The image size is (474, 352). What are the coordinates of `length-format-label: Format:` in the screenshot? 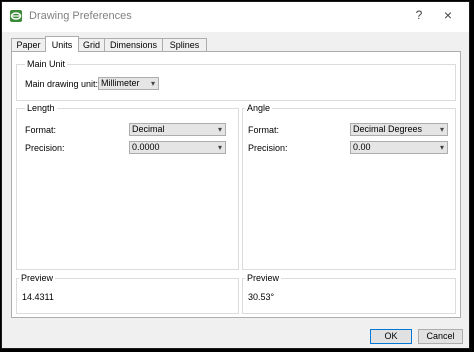 It's located at (41, 130).